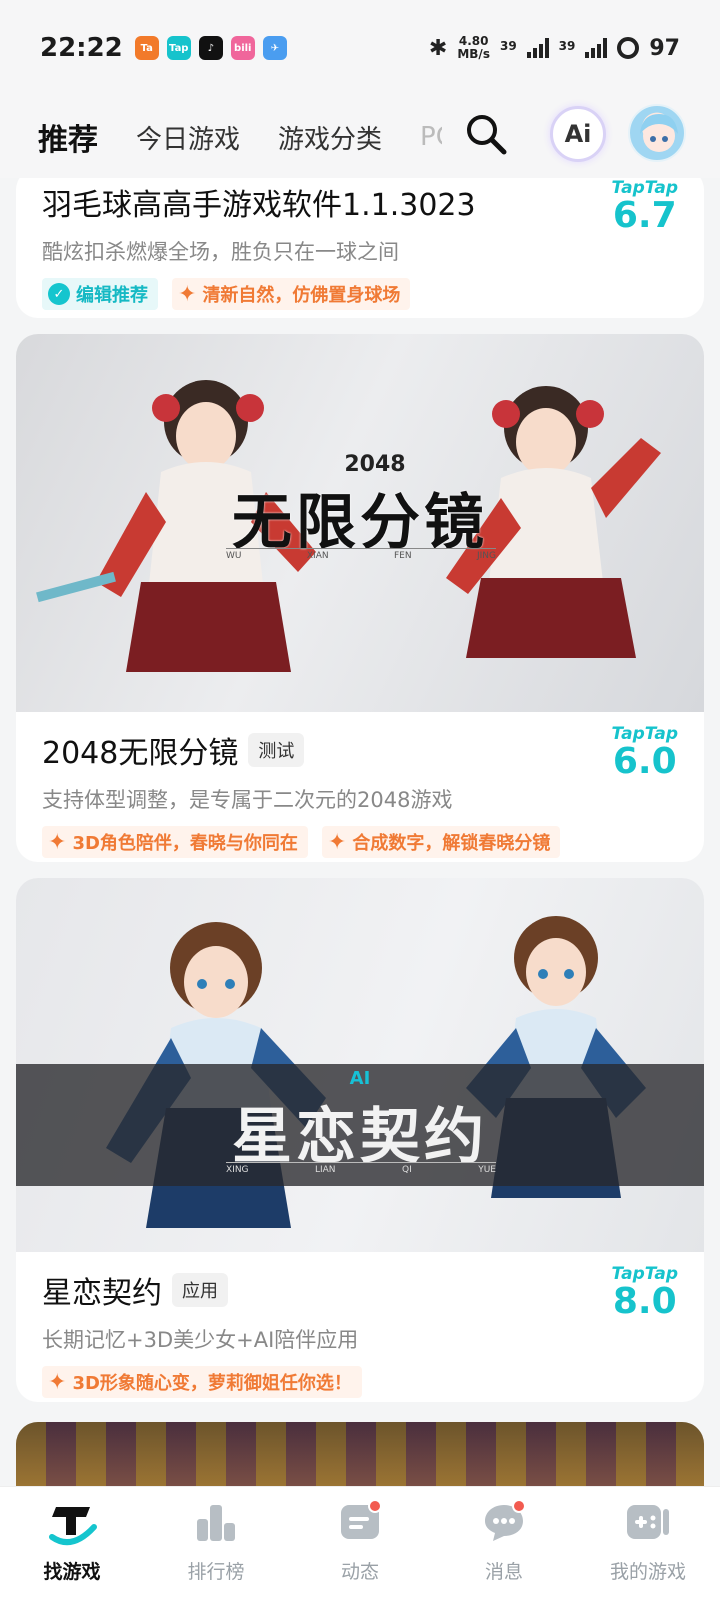 This screenshot has height=1600, width=720. What do you see at coordinates (360, 1078) in the screenshot?
I see `banner-subtitle: AI` at bounding box center [360, 1078].